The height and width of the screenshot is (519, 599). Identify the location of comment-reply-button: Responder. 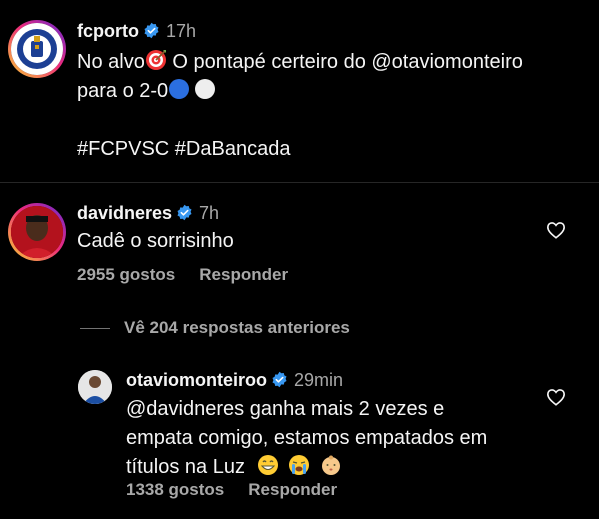
(243, 274).